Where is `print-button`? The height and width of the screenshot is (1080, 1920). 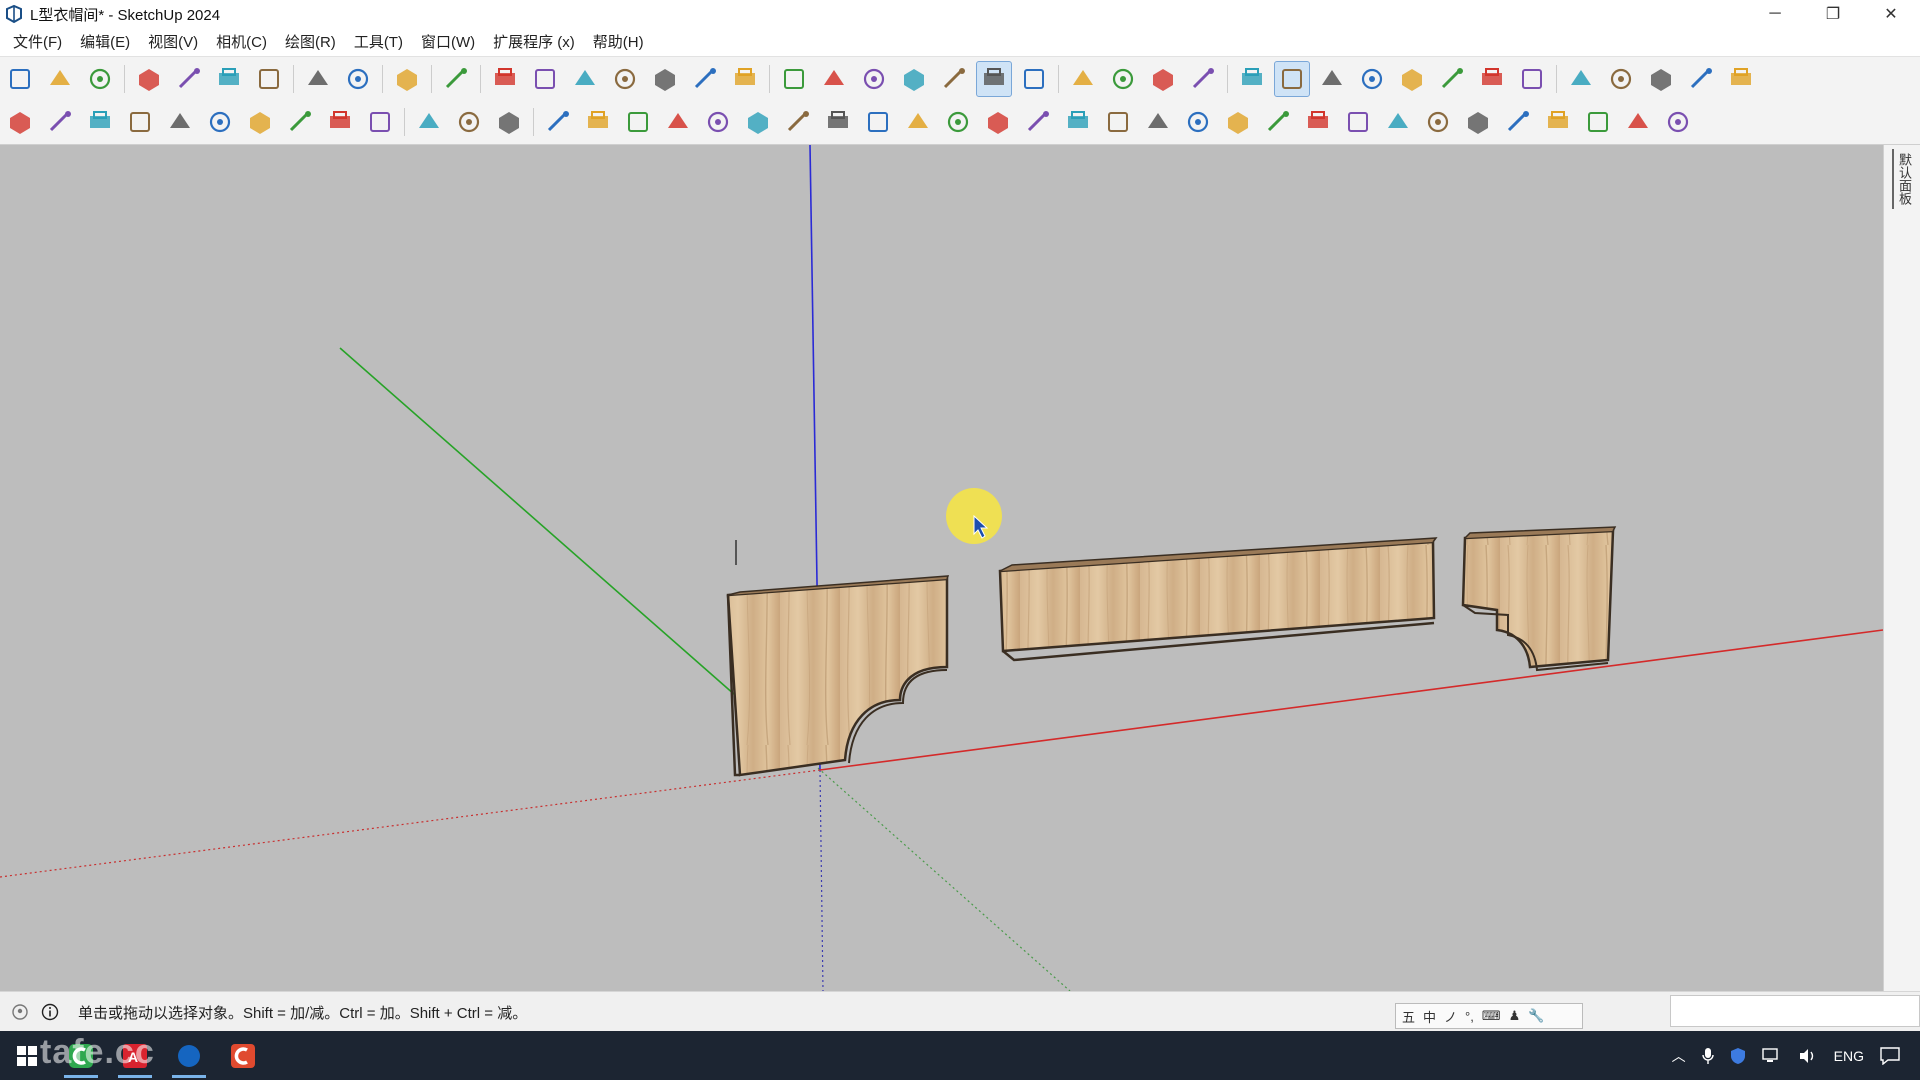 print-button is located at coordinates (407, 79).